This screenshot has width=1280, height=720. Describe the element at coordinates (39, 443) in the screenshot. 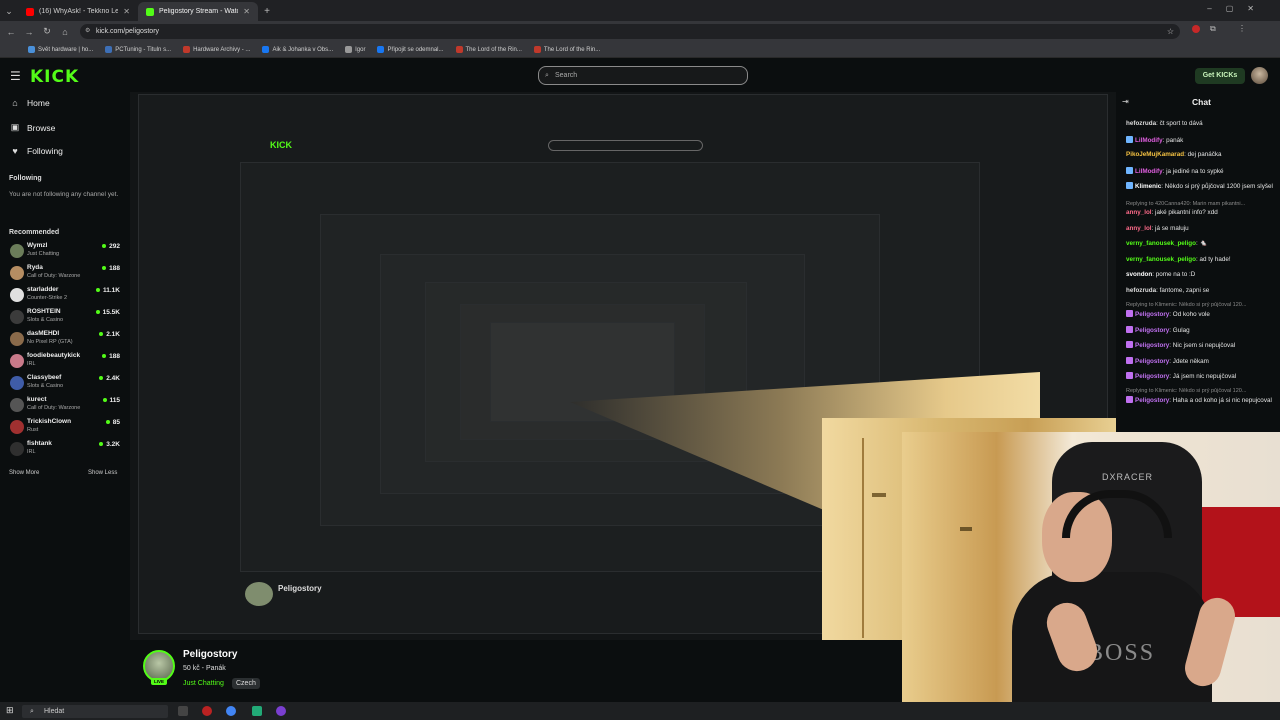

I see `channel-name: fishtank` at that location.